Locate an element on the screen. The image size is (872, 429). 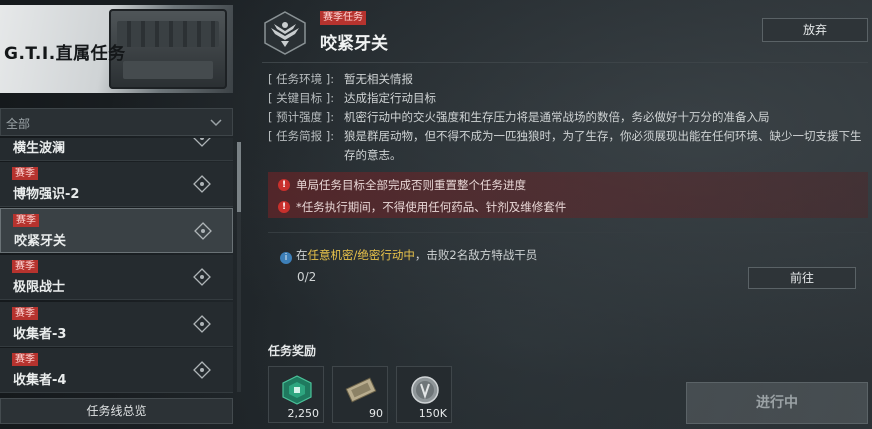
reward-item: 2,250 is located at coordinates (296, 394).